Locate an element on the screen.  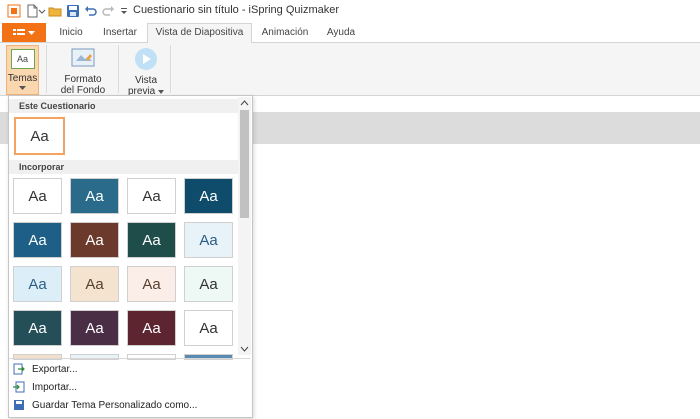
background-format-button: Formato del Fondo is located at coordinates (83, 70).